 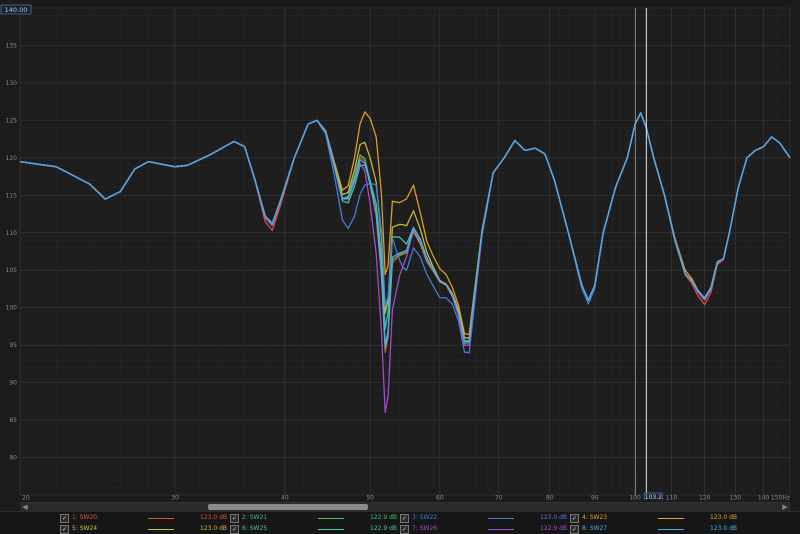 I want to click on y-tick-label: 95, so click(x=13, y=345).